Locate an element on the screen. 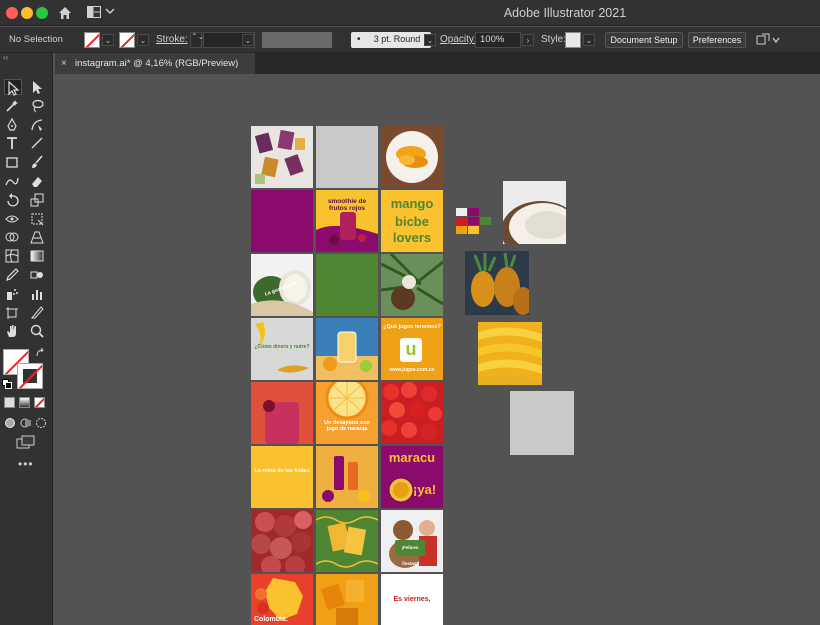 The width and height of the screenshot is (820, 625). rectangle-tool-button is located at coordinates (13, 162).